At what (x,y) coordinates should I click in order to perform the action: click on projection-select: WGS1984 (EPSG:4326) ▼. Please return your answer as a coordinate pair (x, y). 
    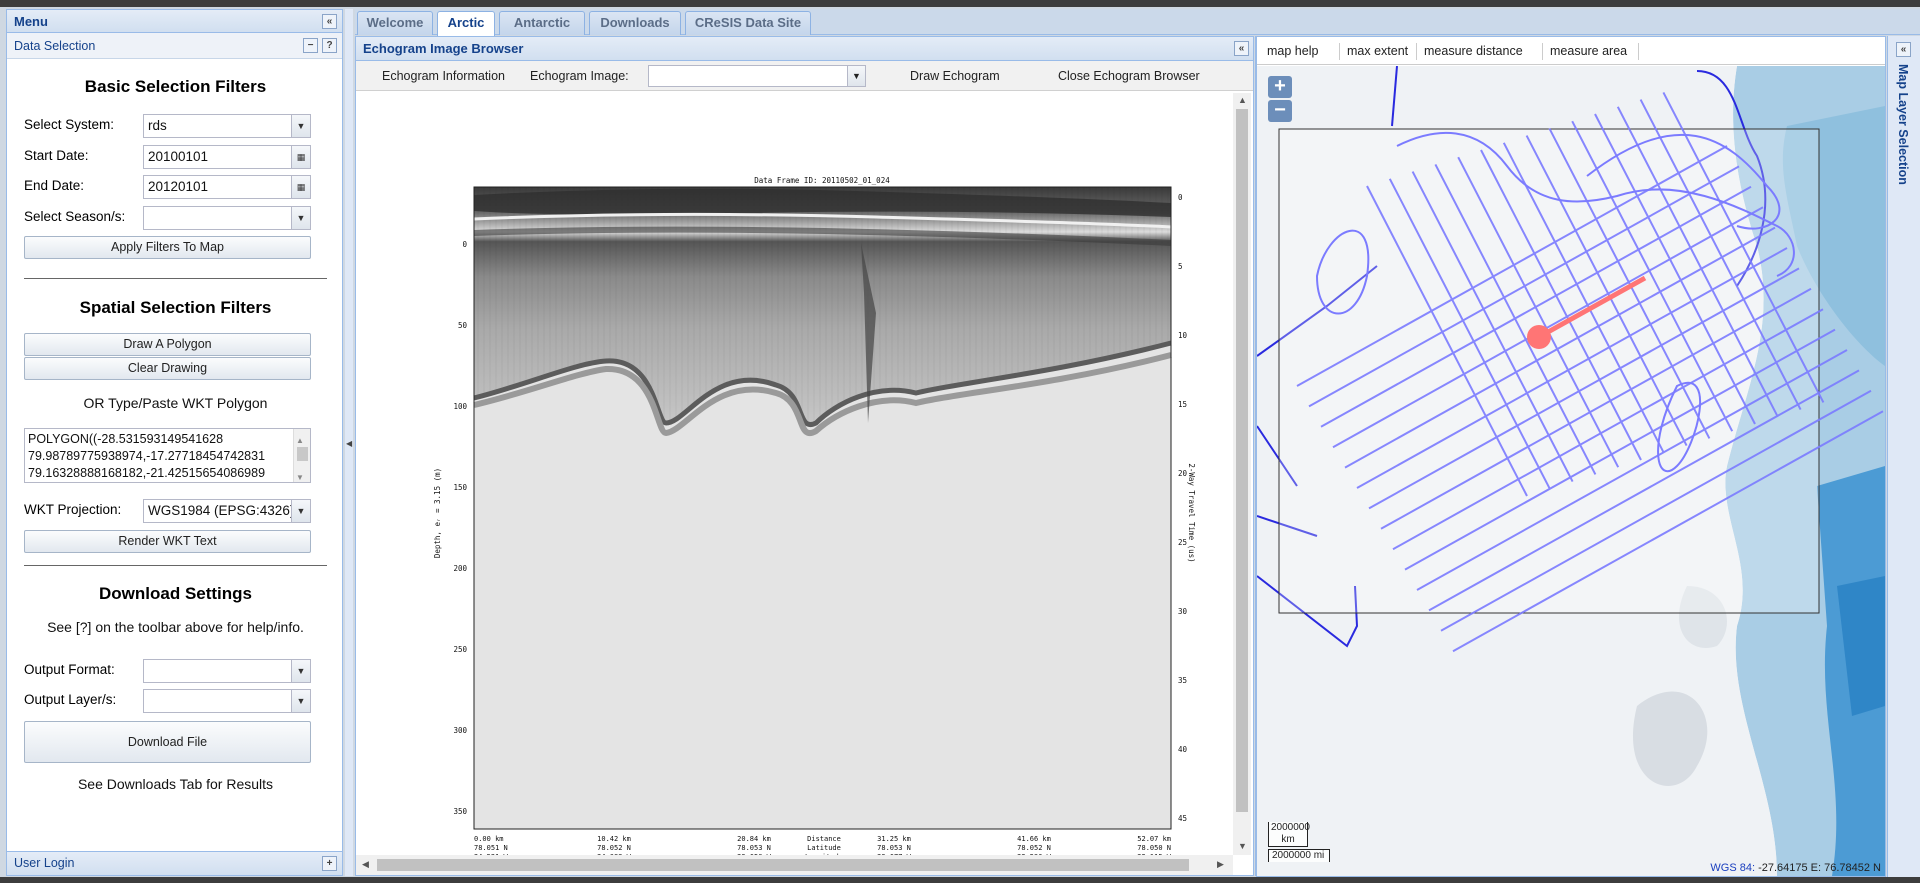
    Looking at the image, I should click on (227, 511).